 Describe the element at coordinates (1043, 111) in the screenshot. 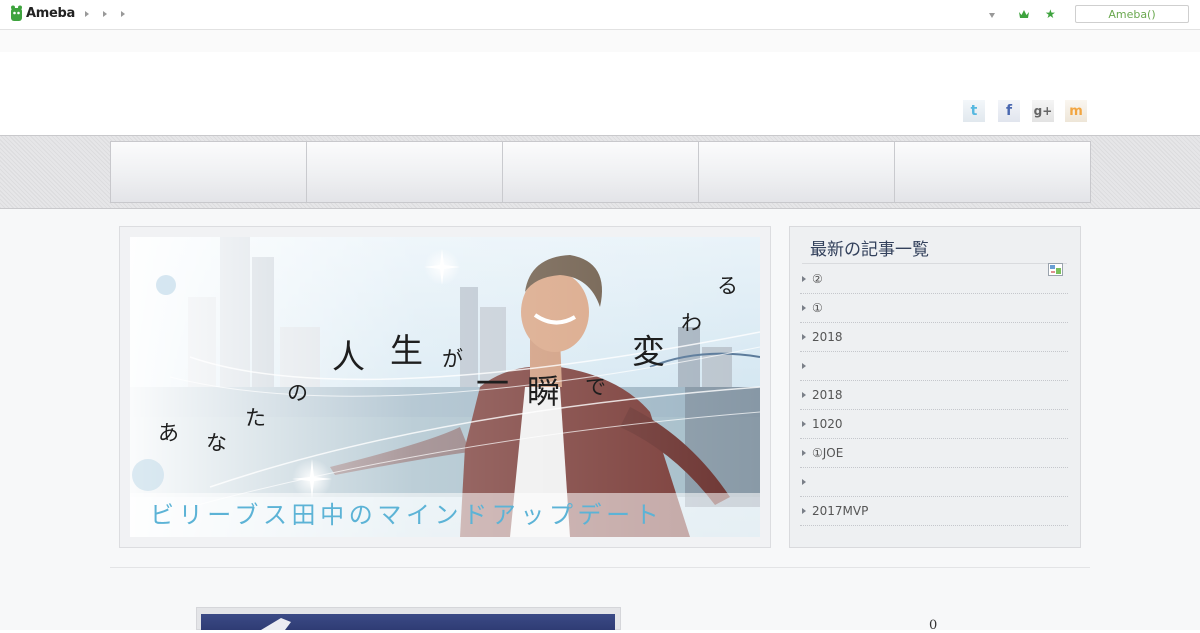

I see `google-plus-icon: g+` at that location.